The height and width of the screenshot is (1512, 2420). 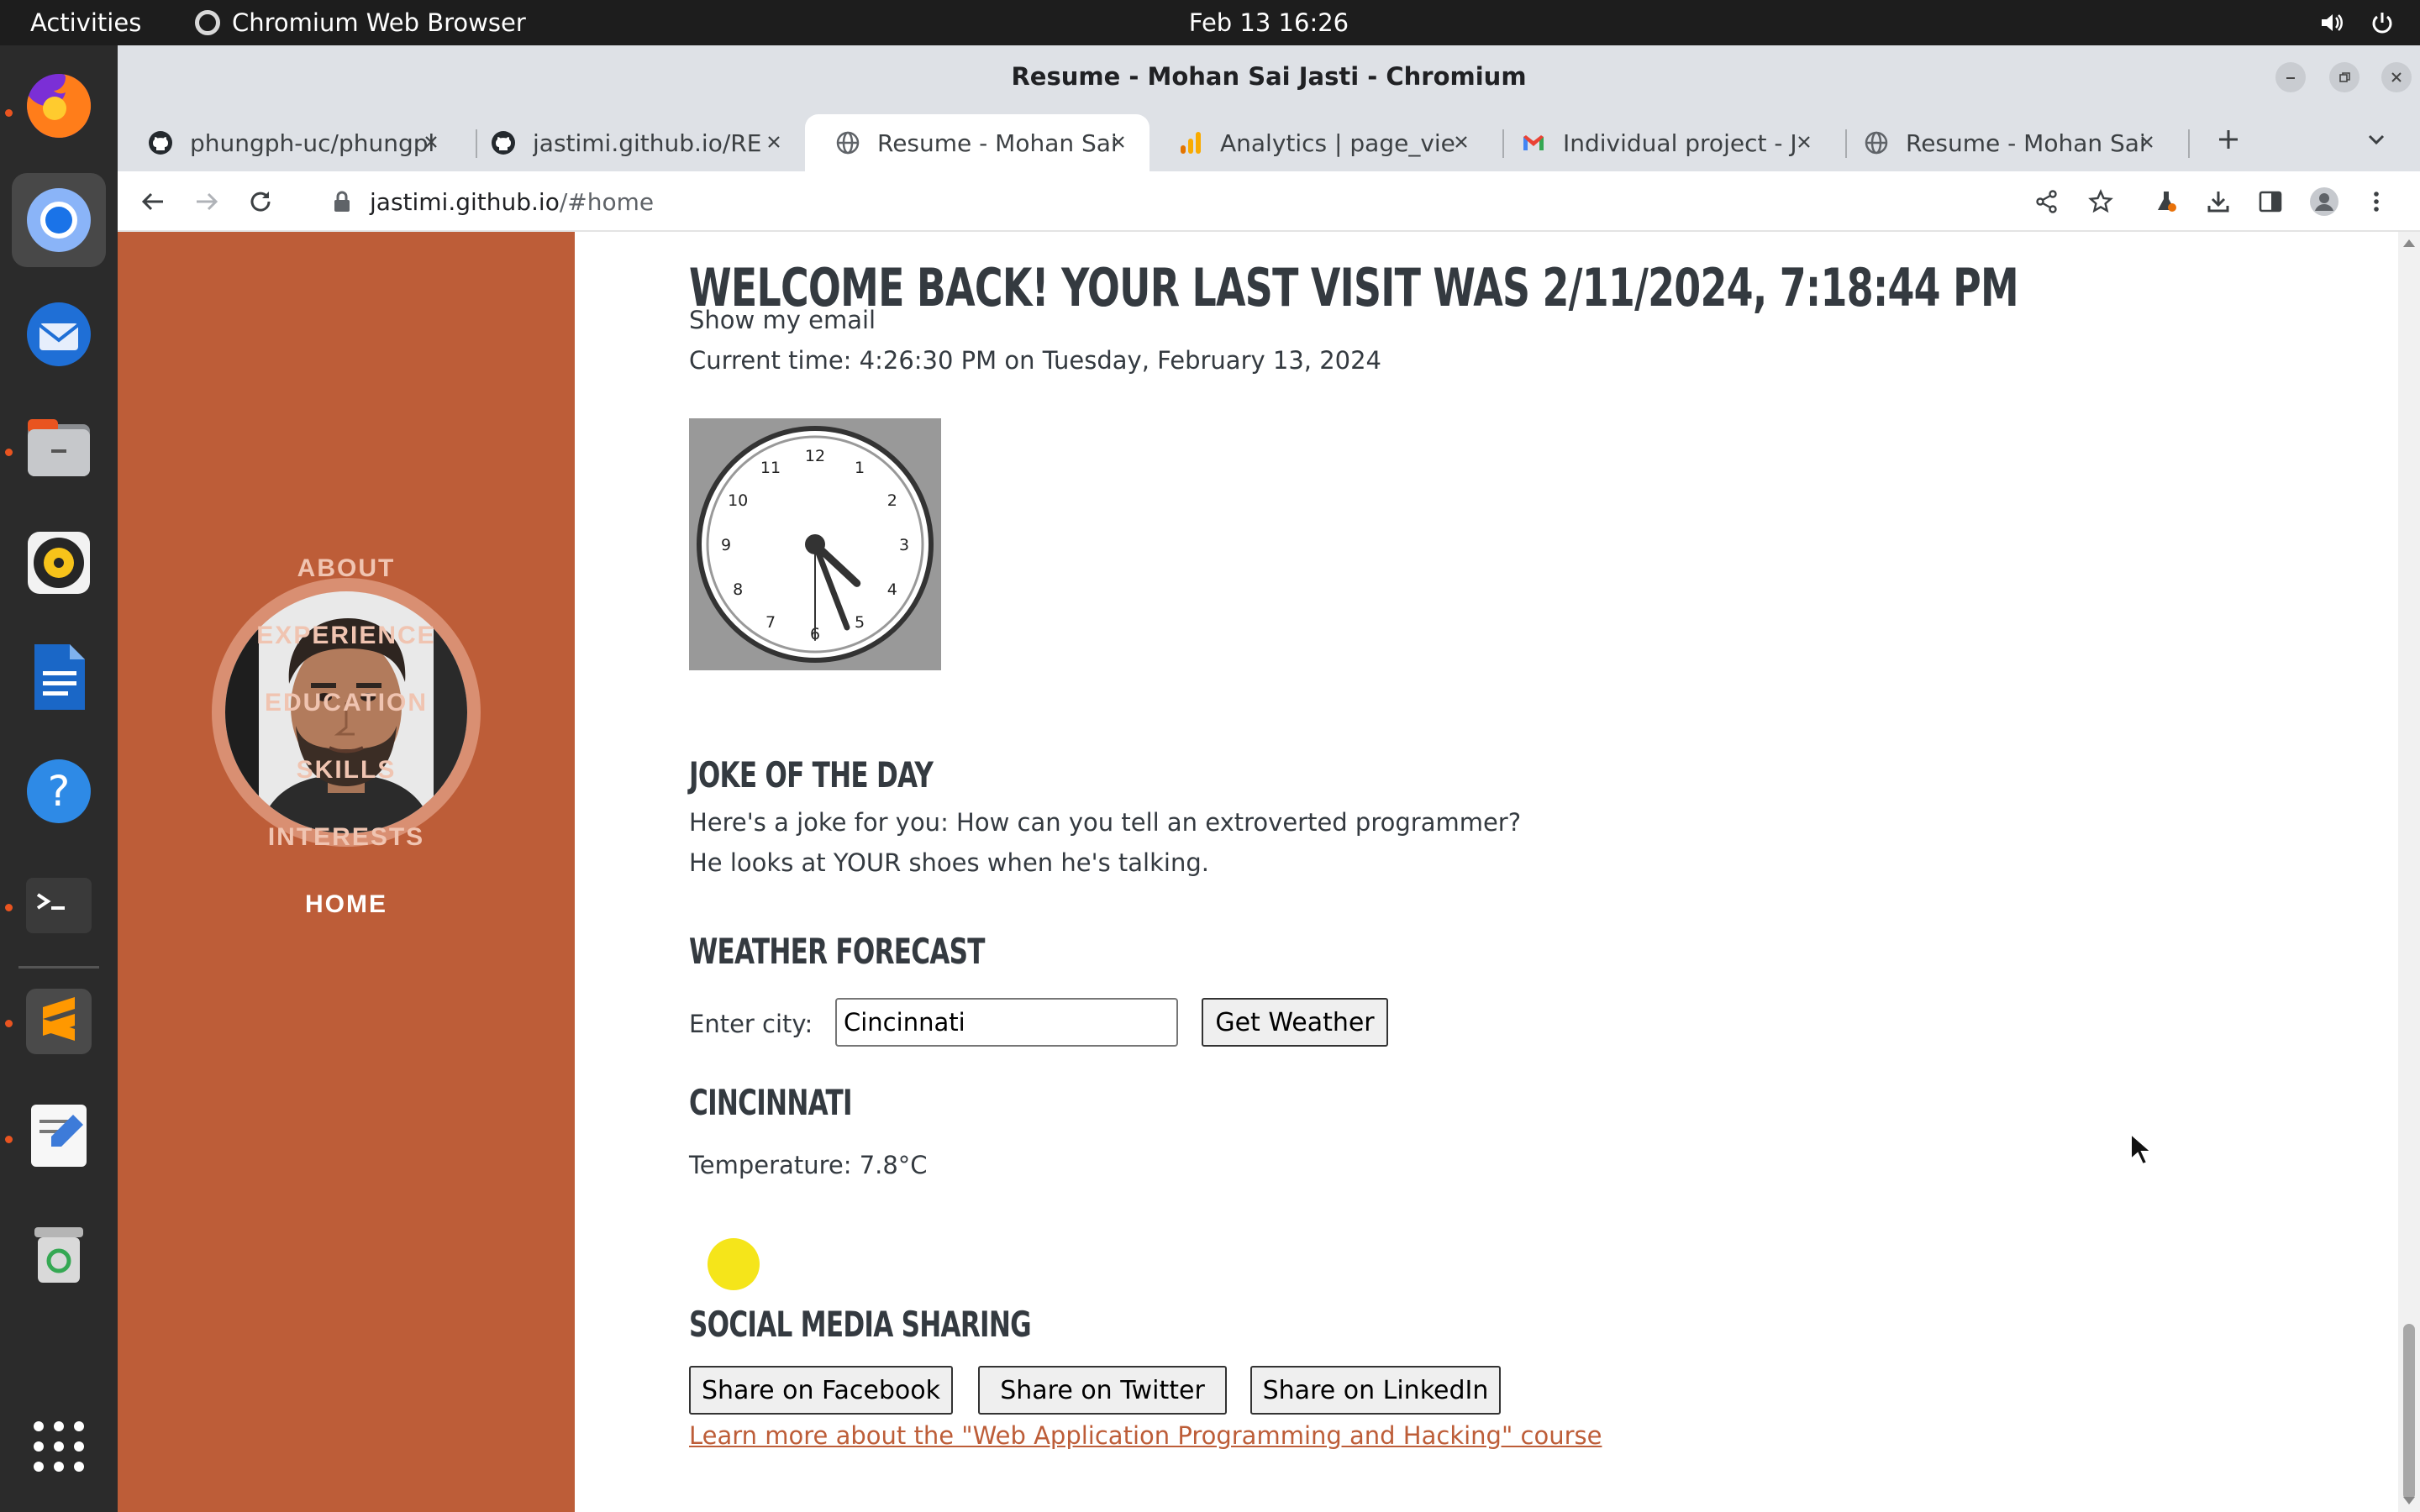 I want to click on rhythmbox-icon, so click(x=59, y=563).